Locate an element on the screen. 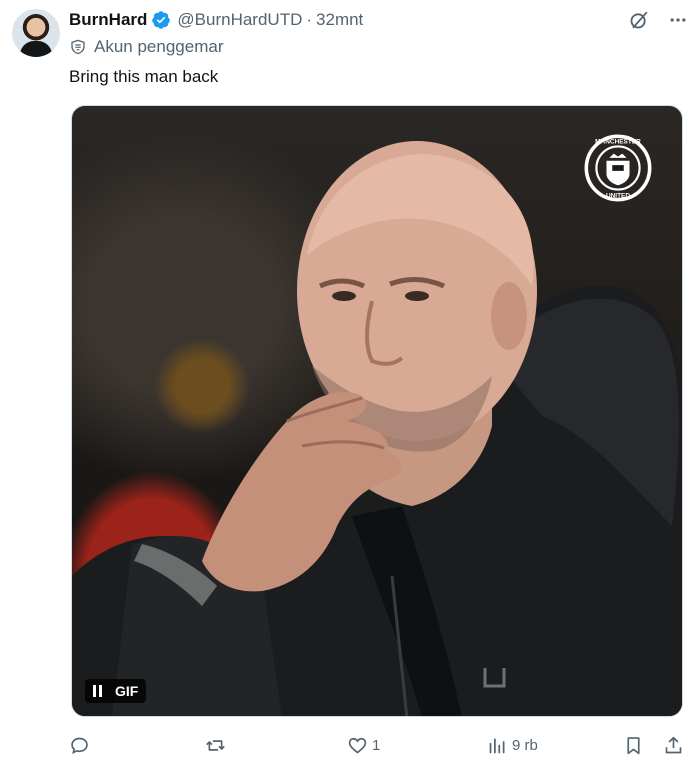 The height and width of the screenshot is (768, 700). repost-icon is located at coordinates (215, 745).